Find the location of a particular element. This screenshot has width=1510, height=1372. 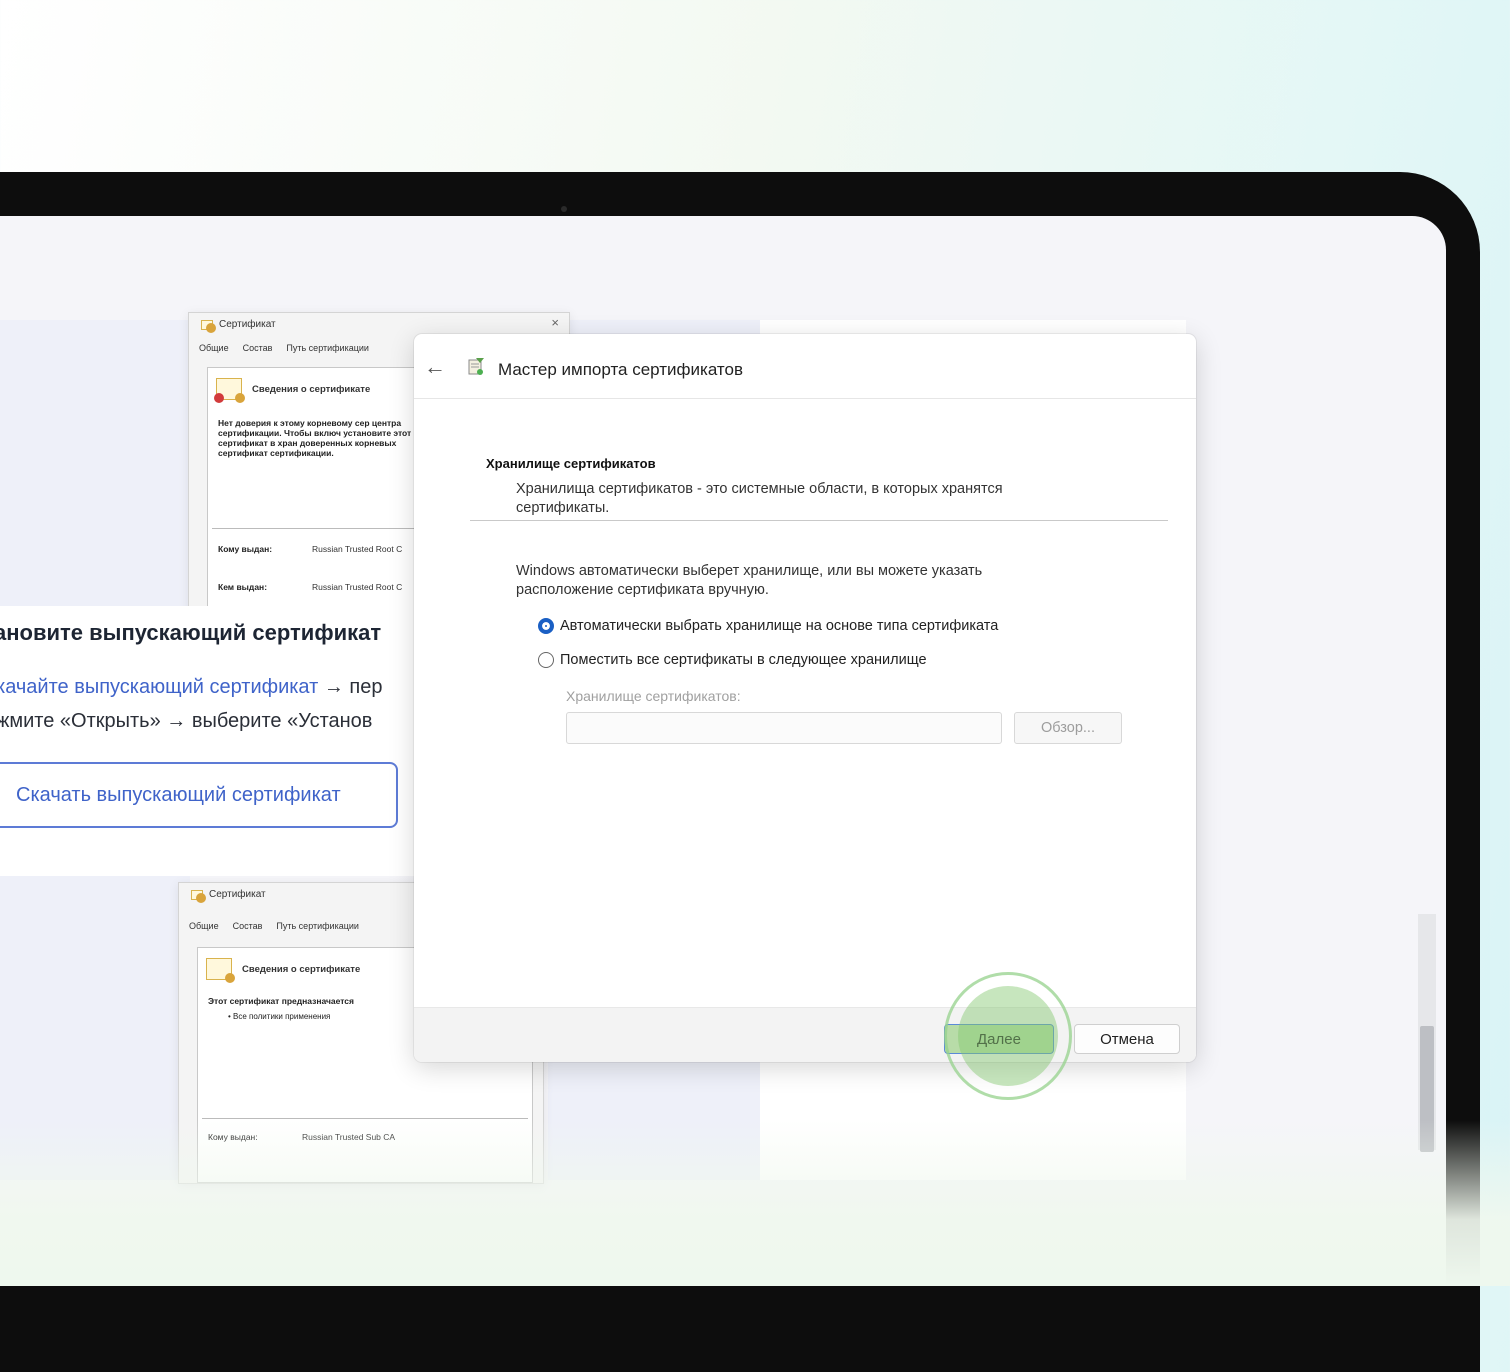

issued-by-label: Кем выдан: is located at coordinates (243, 587).